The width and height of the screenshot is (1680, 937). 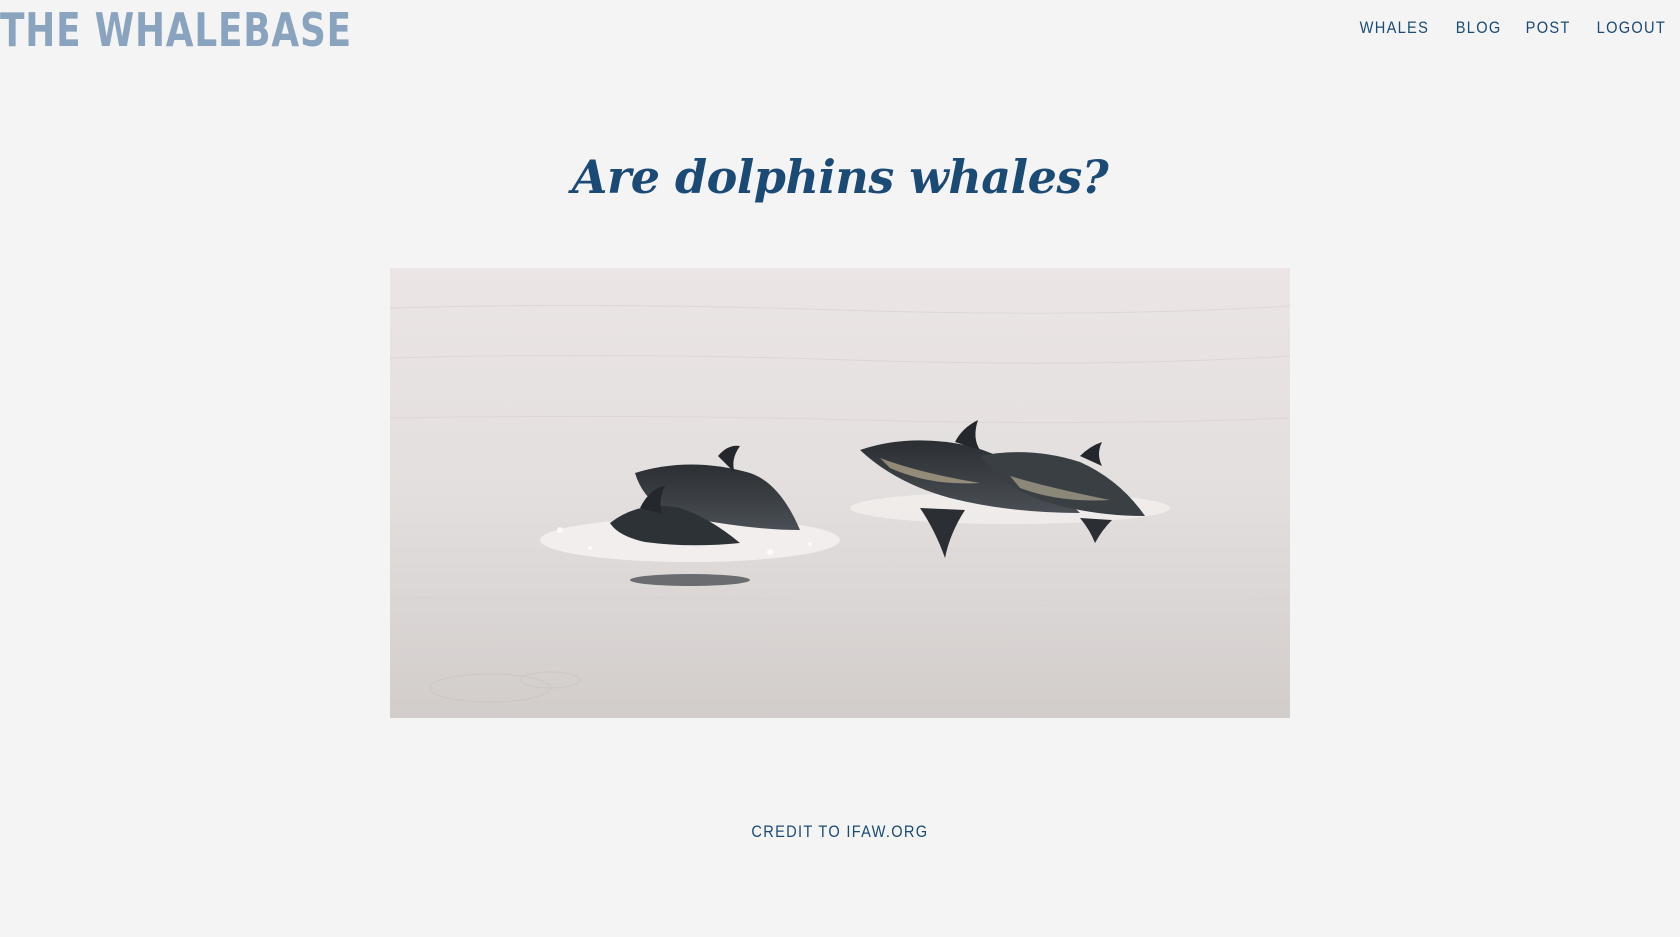 I want to click on main-nav: WHALES BLOG POST LOGOUT, so click(x=1513, y=28).